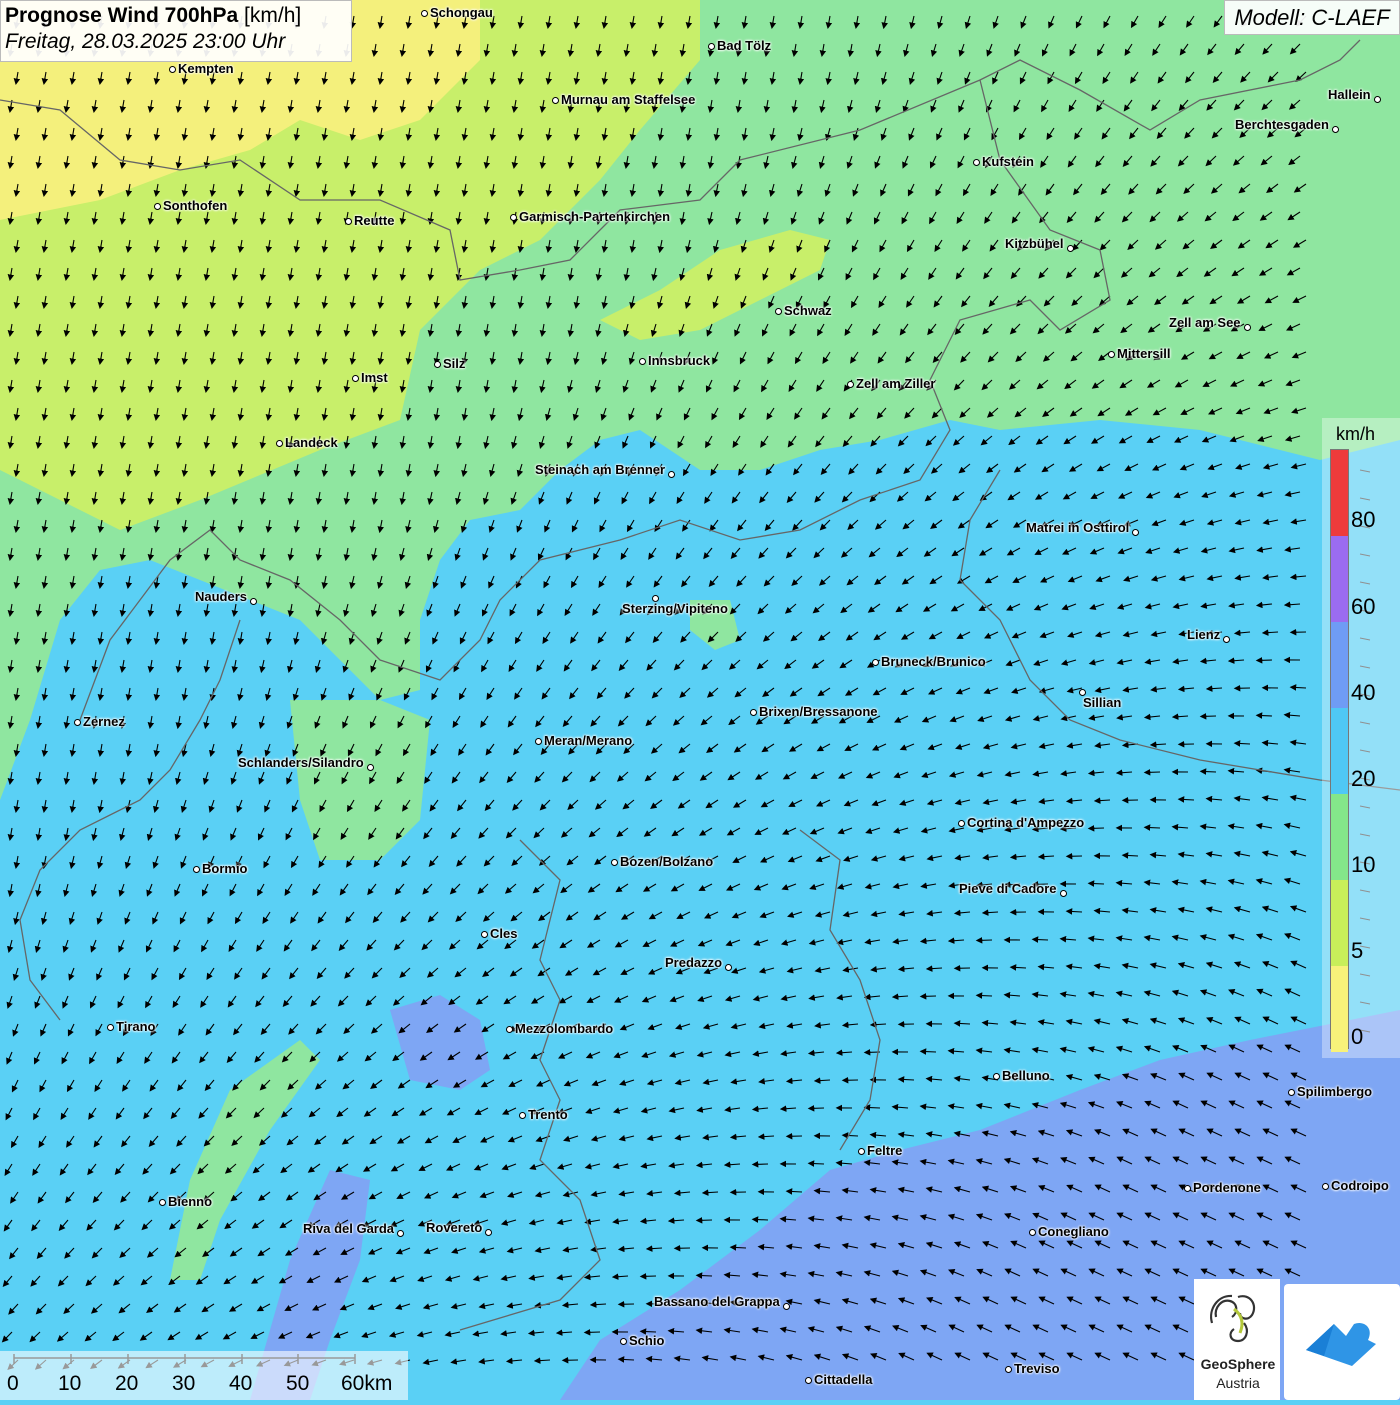  I want to click on city-label: Trento, so click(548, 1114).